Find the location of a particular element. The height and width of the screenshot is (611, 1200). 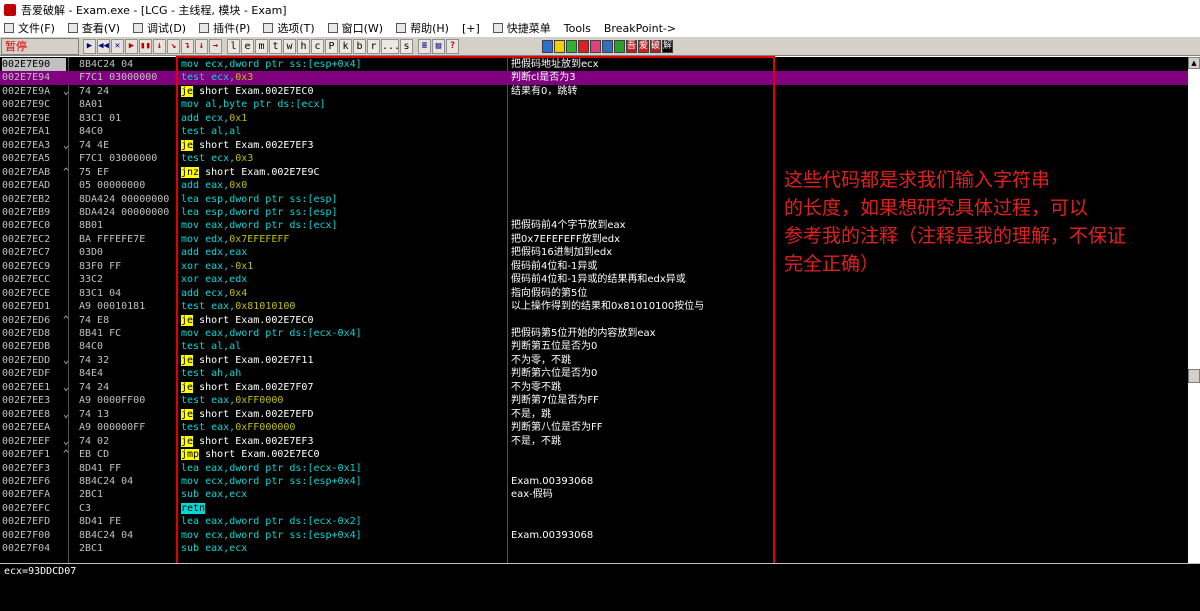

operand: 0x1 is located at coordinates (238, 118).